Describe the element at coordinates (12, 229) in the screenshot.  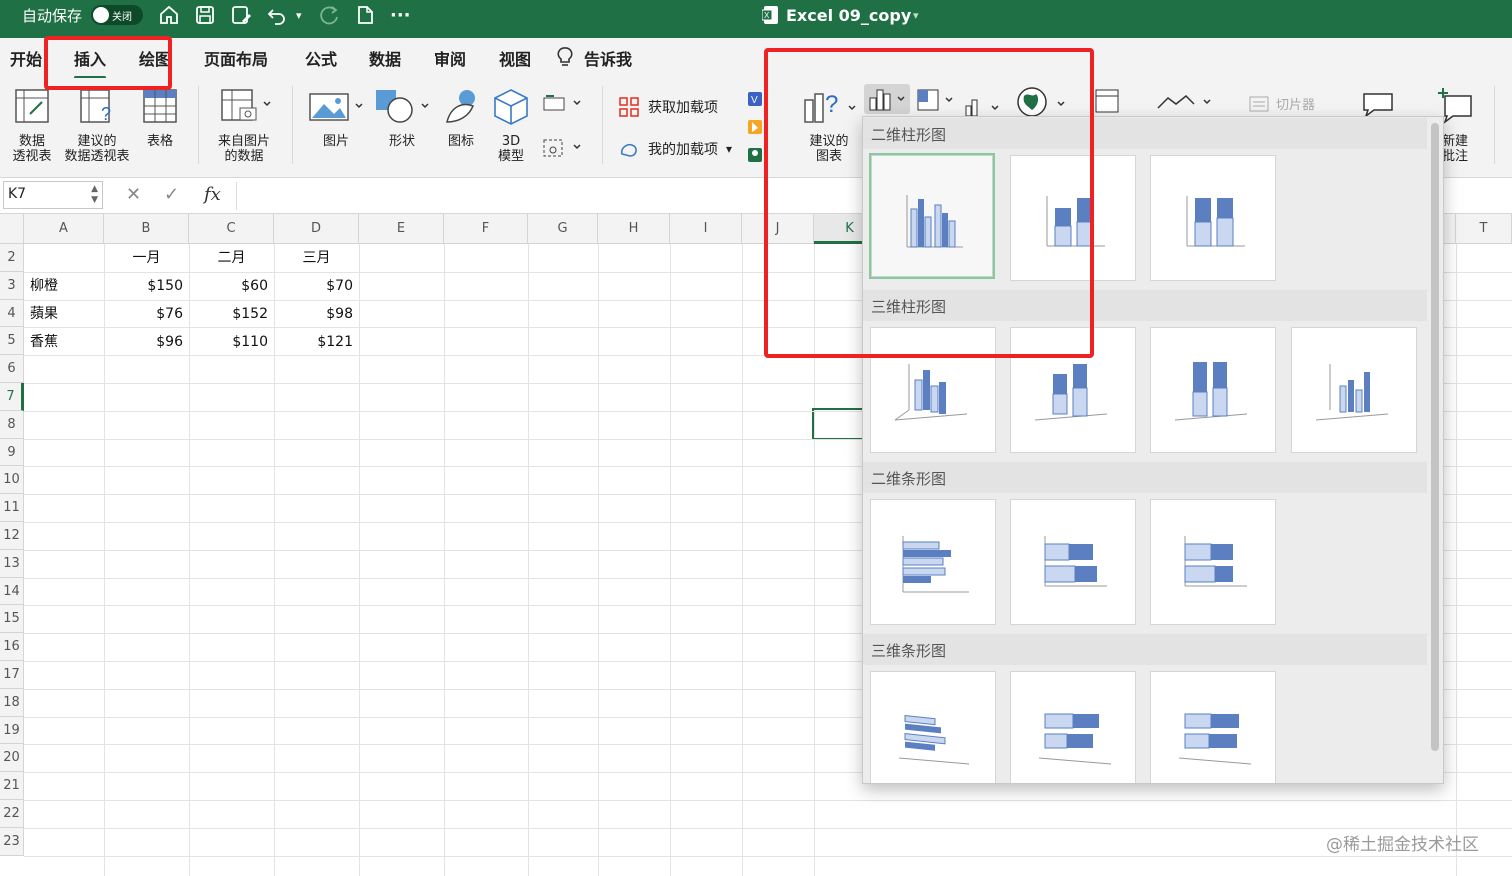
I see `select-all-corner` at that location.